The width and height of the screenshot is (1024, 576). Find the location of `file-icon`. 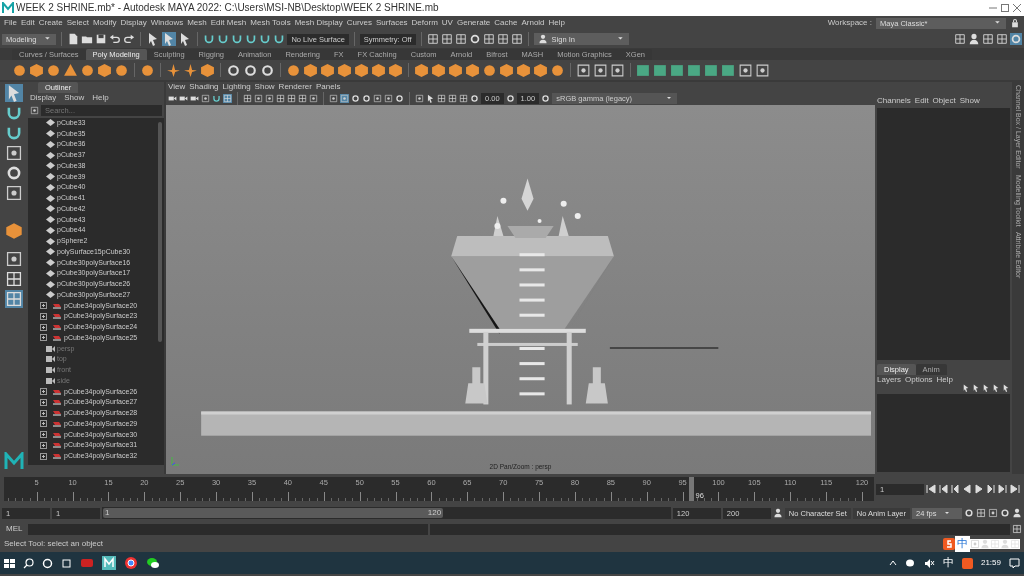

file-icon is located at coordinates (73, 39).